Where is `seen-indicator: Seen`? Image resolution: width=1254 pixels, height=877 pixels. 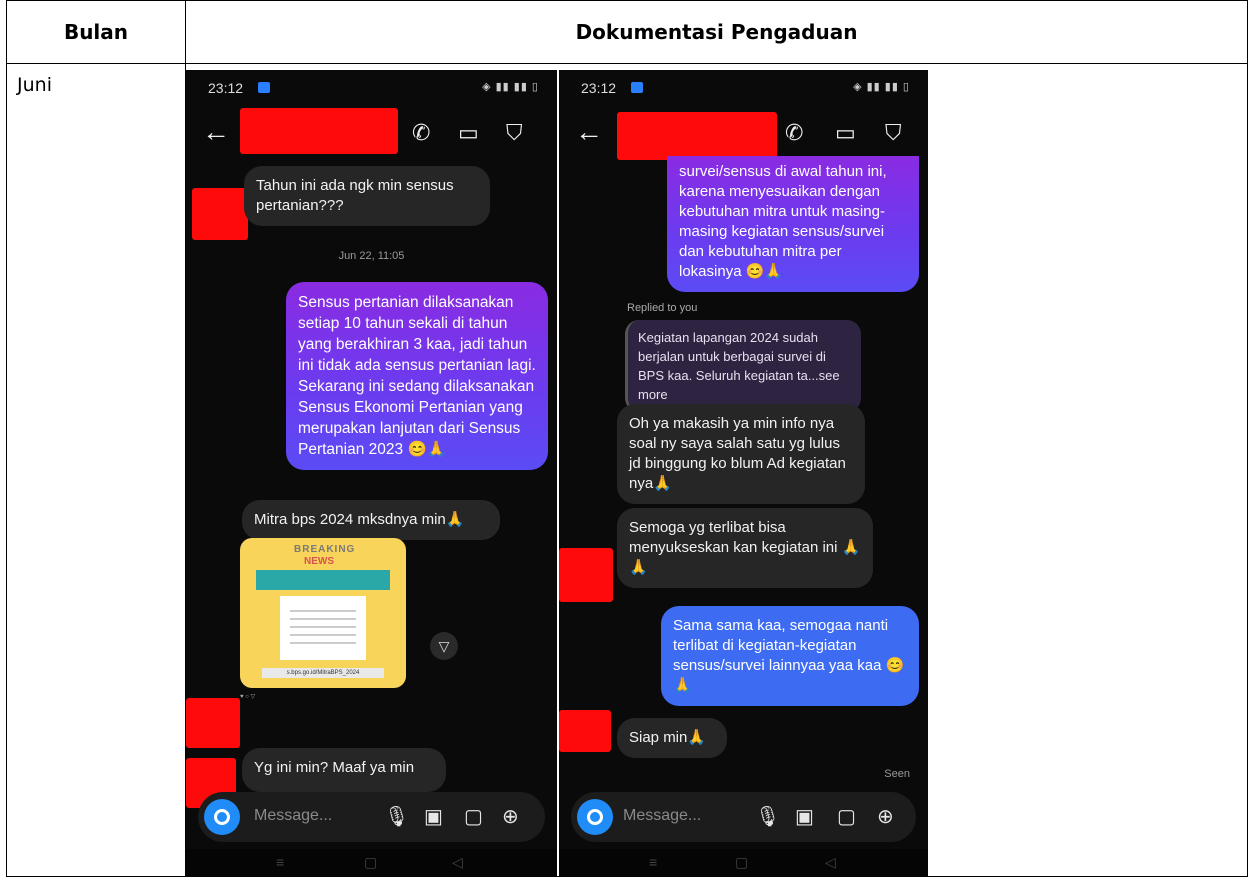 seen-indicator: Seen is located at coordinates (897, 774).